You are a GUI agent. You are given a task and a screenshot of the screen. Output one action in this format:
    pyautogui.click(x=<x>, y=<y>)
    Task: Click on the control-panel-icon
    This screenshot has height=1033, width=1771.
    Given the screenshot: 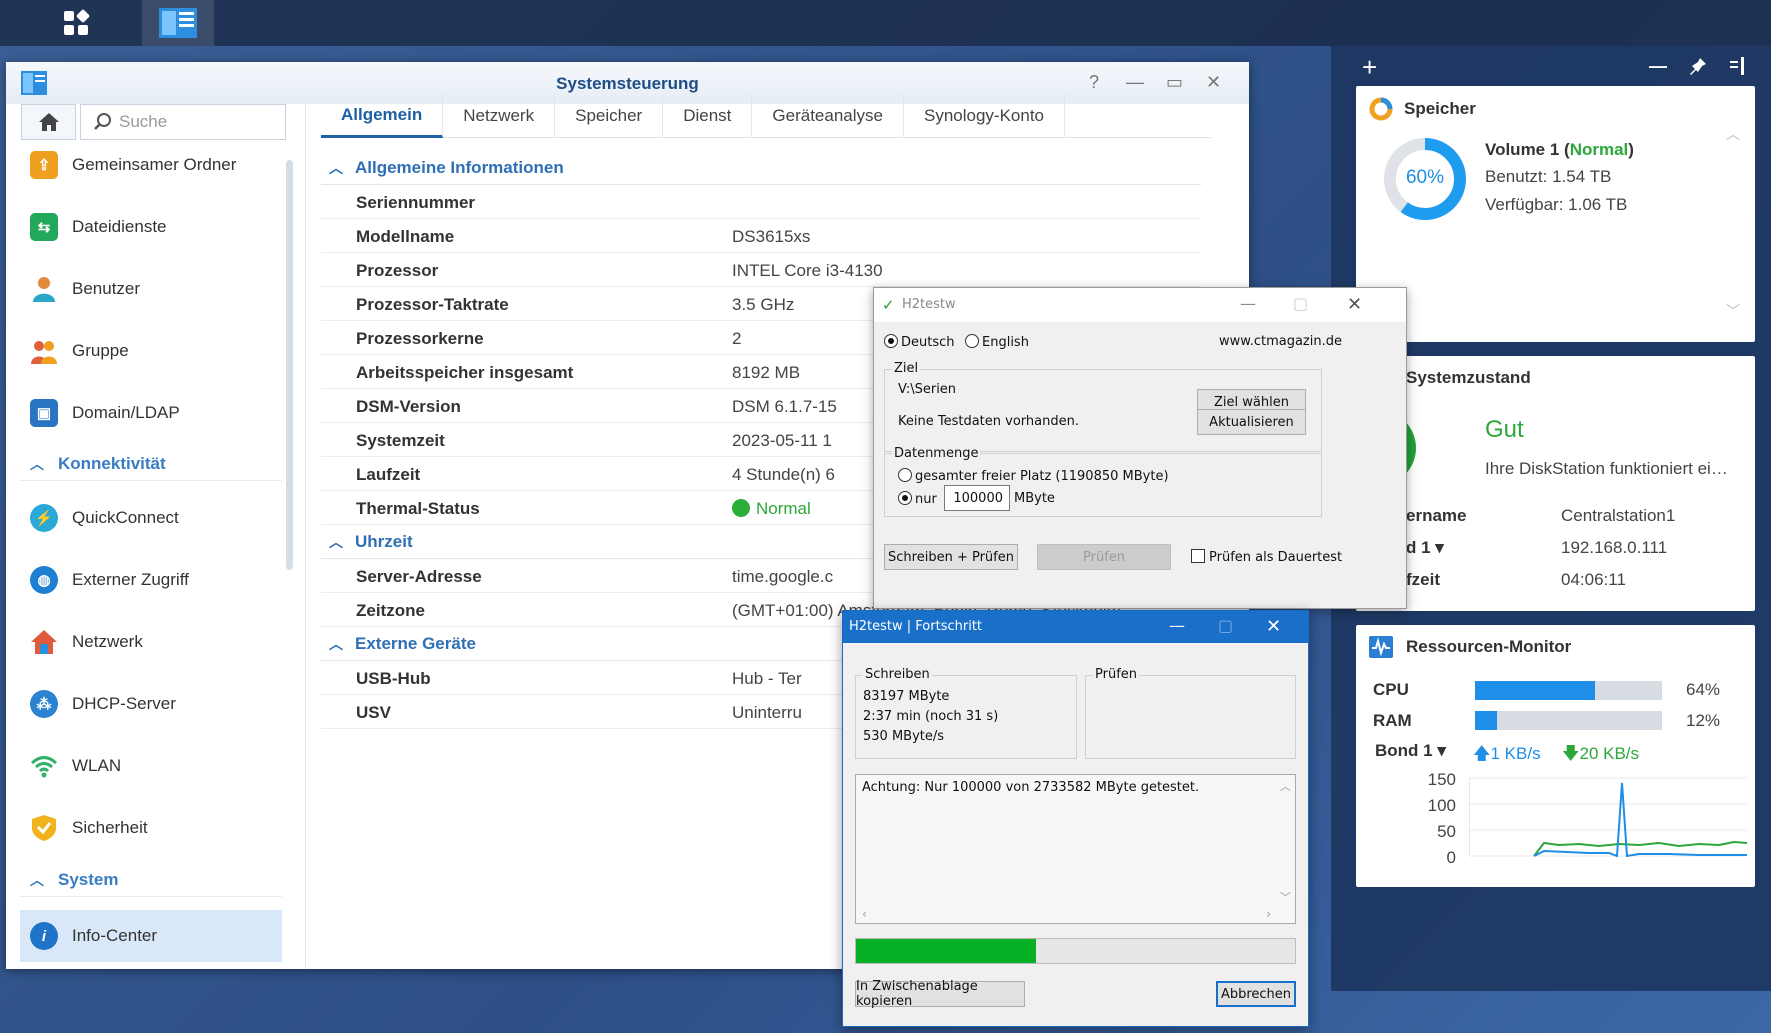 What is the action you would take?
    pyautogui.click(x=178, y=23)
    